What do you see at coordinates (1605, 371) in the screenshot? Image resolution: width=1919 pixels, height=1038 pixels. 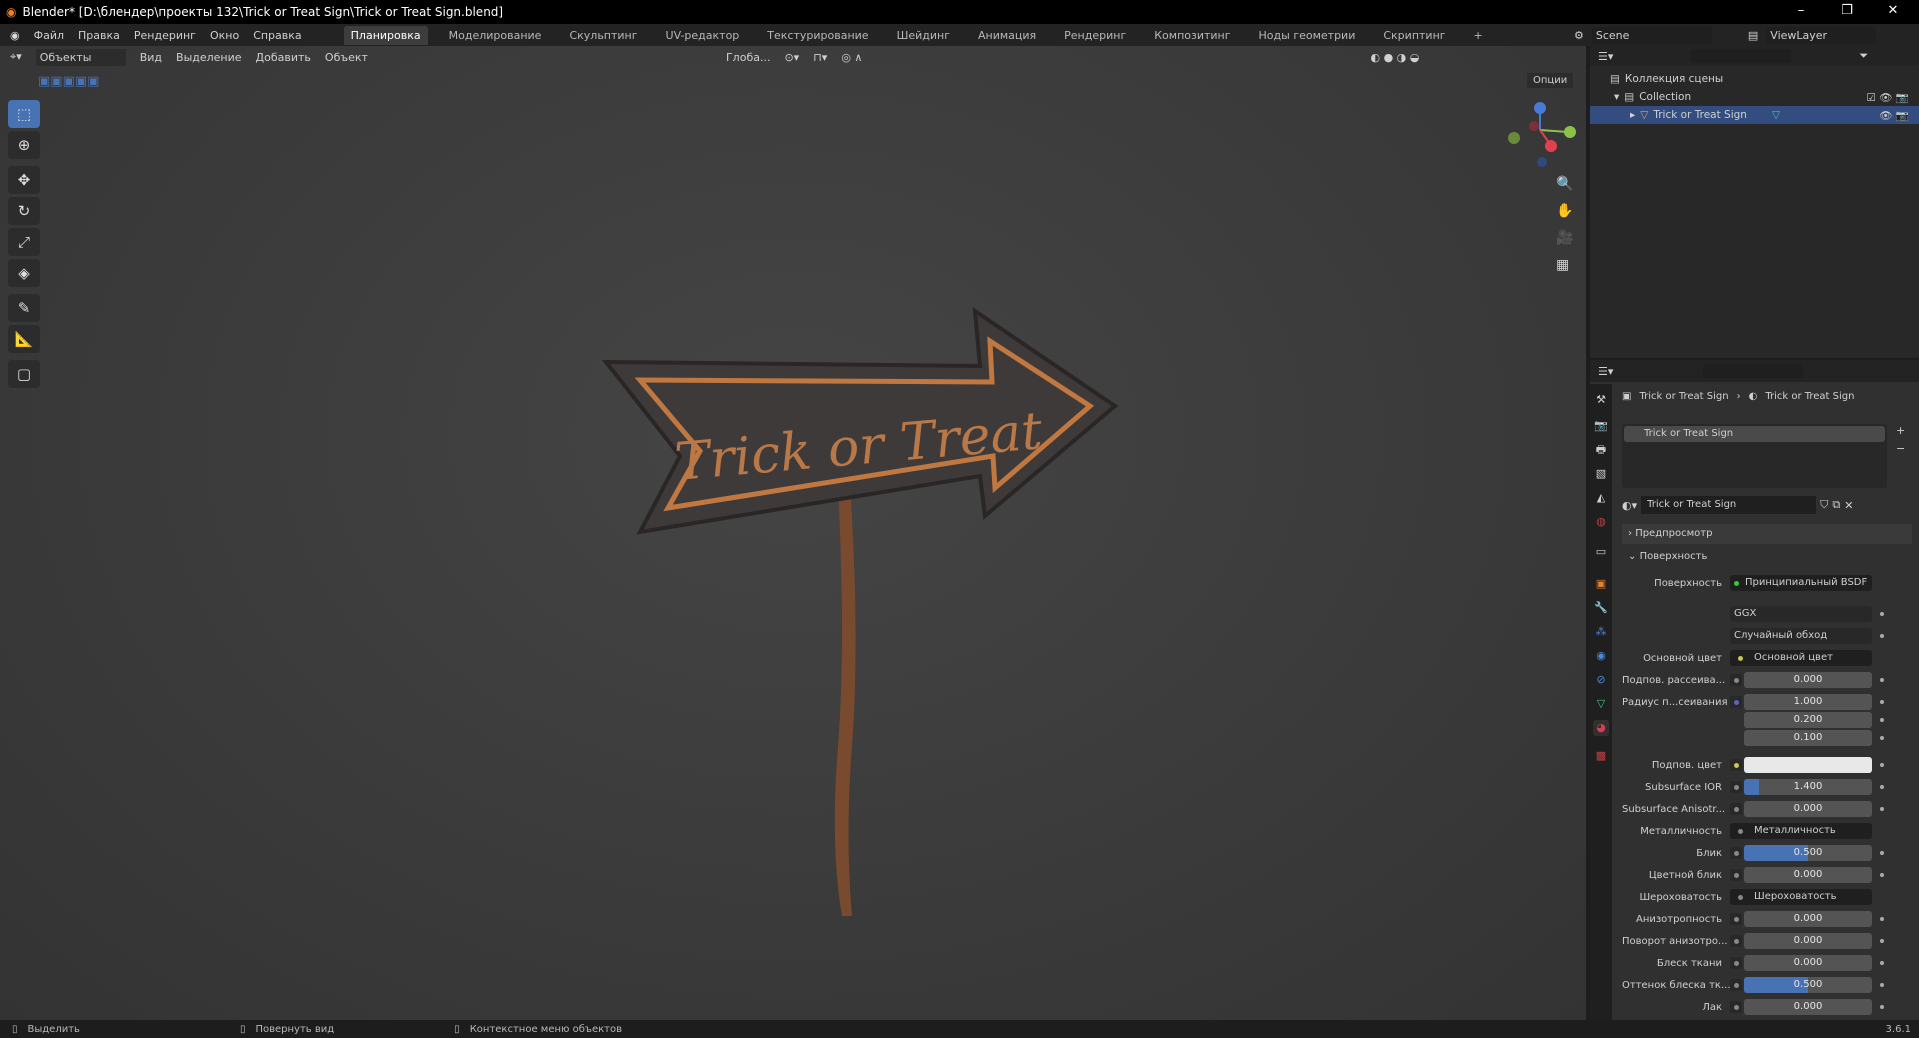 I see `editor-type-icon: ☰▾` at bounding box center [1605, 371].